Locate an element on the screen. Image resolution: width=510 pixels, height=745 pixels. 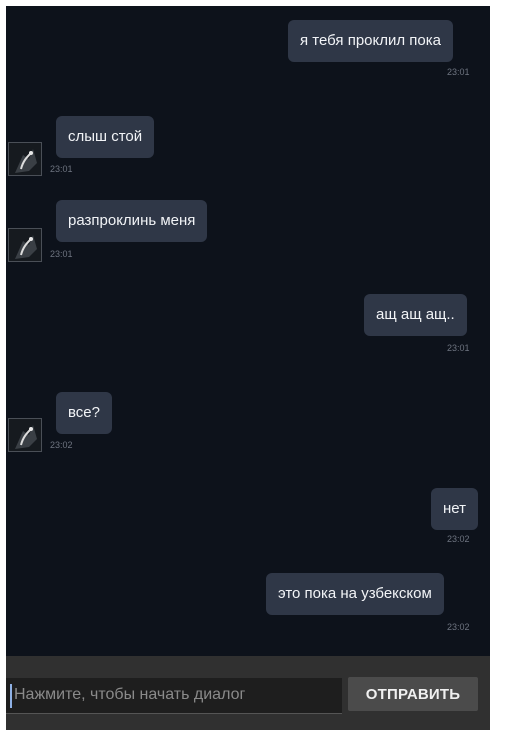
text-cursor is located at coordinates (11, 696).